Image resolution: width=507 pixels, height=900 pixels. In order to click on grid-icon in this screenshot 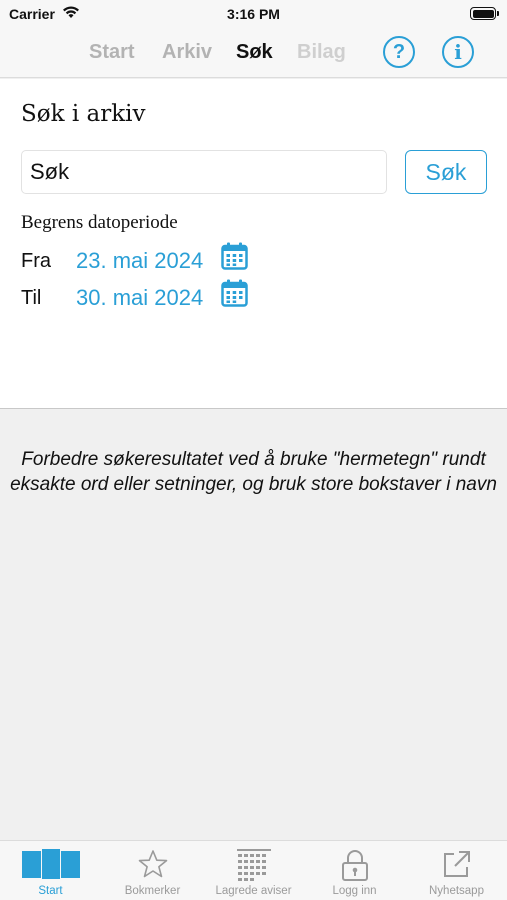, I will do `click(253, 865)`.